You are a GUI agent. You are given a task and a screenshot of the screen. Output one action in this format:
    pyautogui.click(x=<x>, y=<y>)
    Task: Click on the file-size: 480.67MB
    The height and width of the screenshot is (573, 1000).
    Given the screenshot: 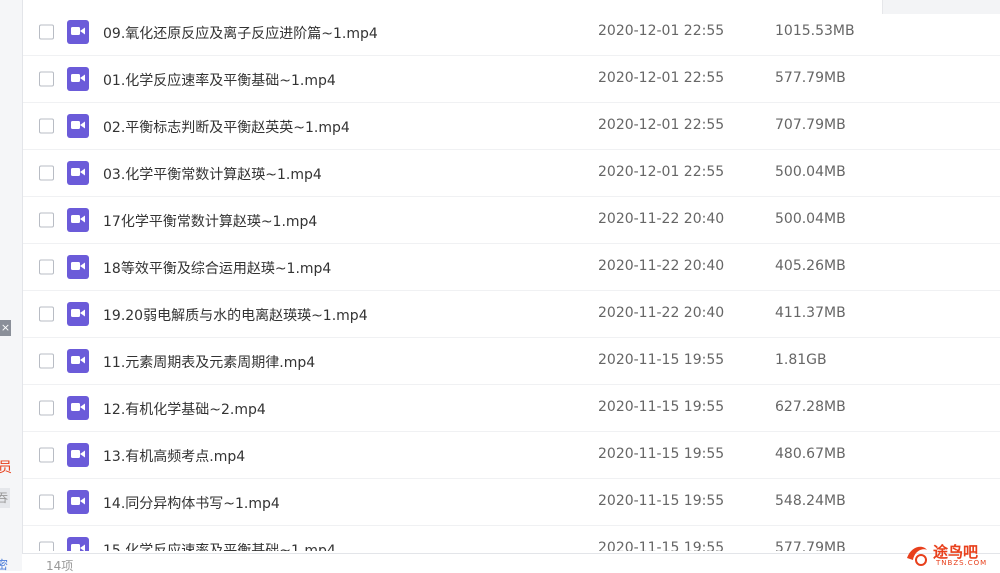 What is the action you would take?
    pyautogui.click(x=810, y=454)
    